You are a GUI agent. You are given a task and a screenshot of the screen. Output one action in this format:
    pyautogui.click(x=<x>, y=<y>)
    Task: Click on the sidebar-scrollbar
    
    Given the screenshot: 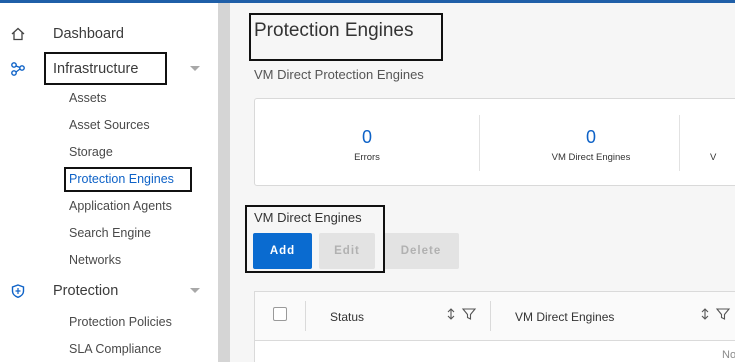 What is the action you would take?
    pyautogui.click(x=224, y=182)
    